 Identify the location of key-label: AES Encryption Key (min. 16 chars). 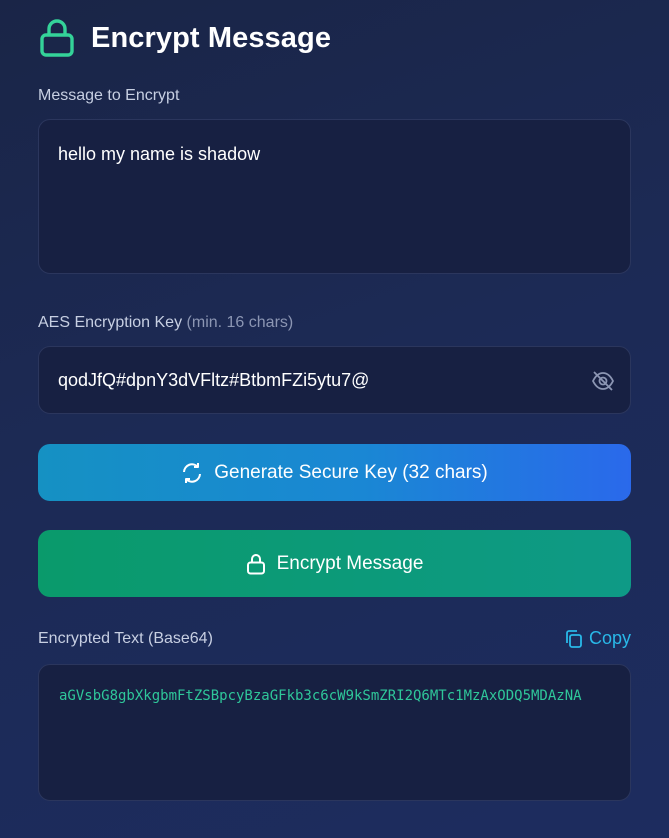
(165, 323).